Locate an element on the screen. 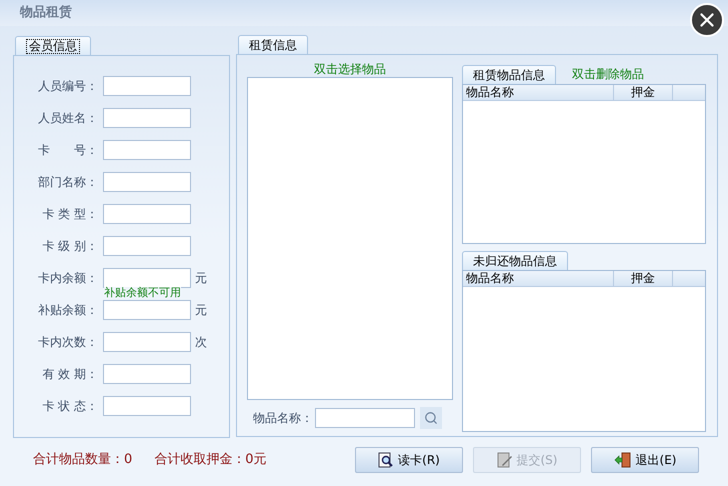 The width and height of the screenshot is (728, 486). total-text: 合计物品数量：0 is located at coordinates (82, 460).